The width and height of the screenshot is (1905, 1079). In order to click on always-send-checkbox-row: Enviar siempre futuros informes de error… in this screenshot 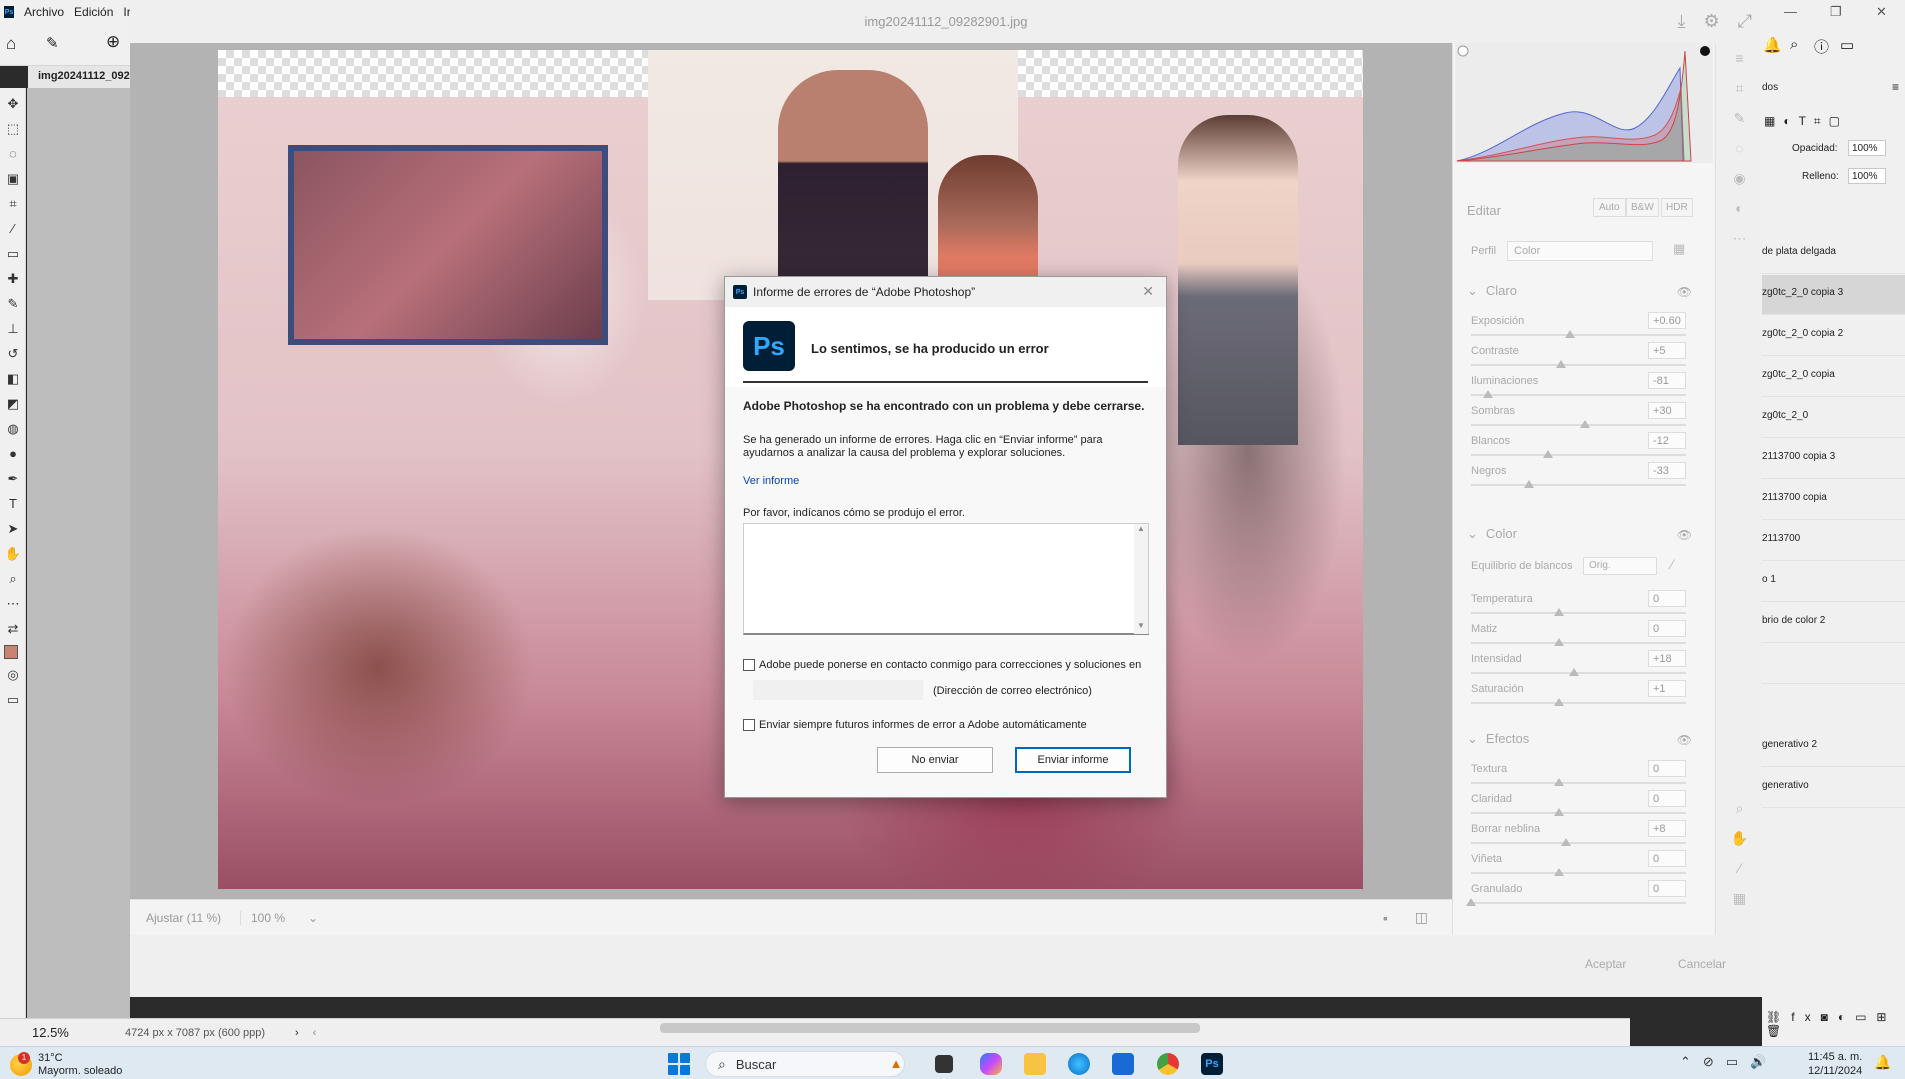, I will do `click(915, 725)`.